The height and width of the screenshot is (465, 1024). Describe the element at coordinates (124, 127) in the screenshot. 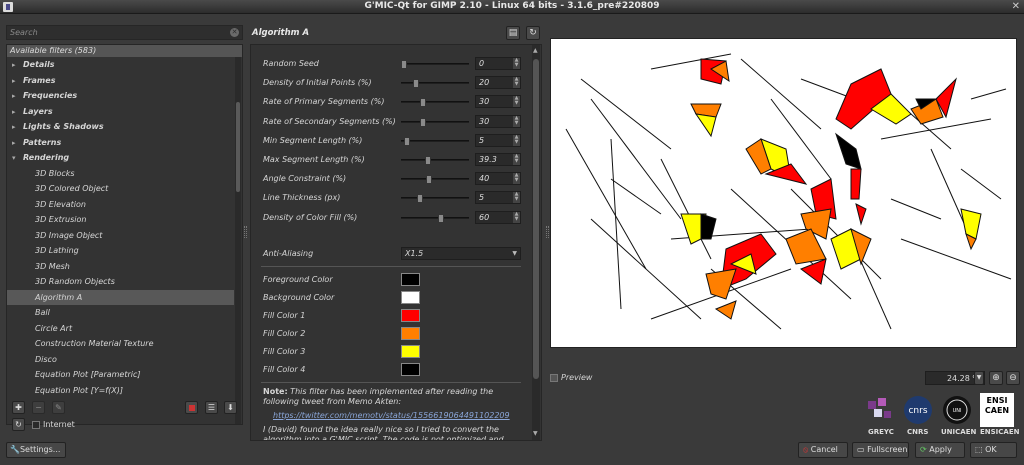

I see `filter-category: ▸ Lights & Shadows` at that location.